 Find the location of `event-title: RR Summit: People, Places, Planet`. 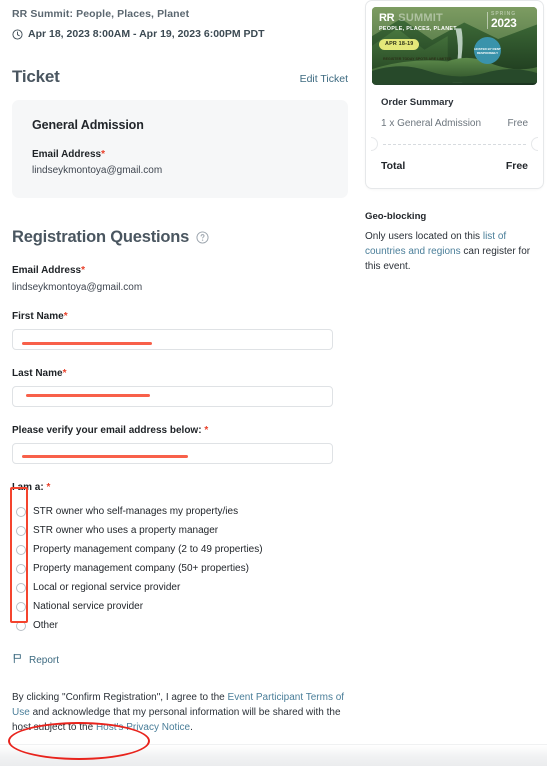

event-title: RR Summit: People, Places, Planet is located at coordinates (101, 14).